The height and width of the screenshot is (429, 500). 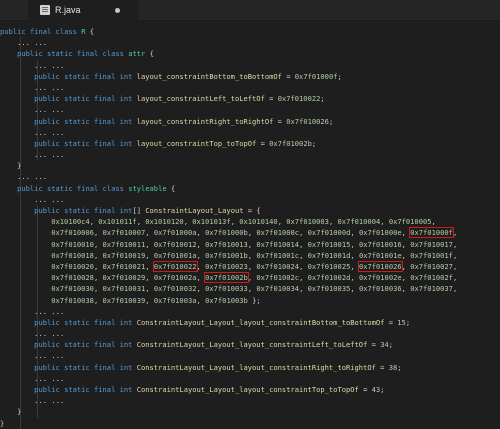 What do you see at coordinates (85, 54) in the screenshot?
I see `code-line: public static final class attr {` at bounding box center [85, 54].